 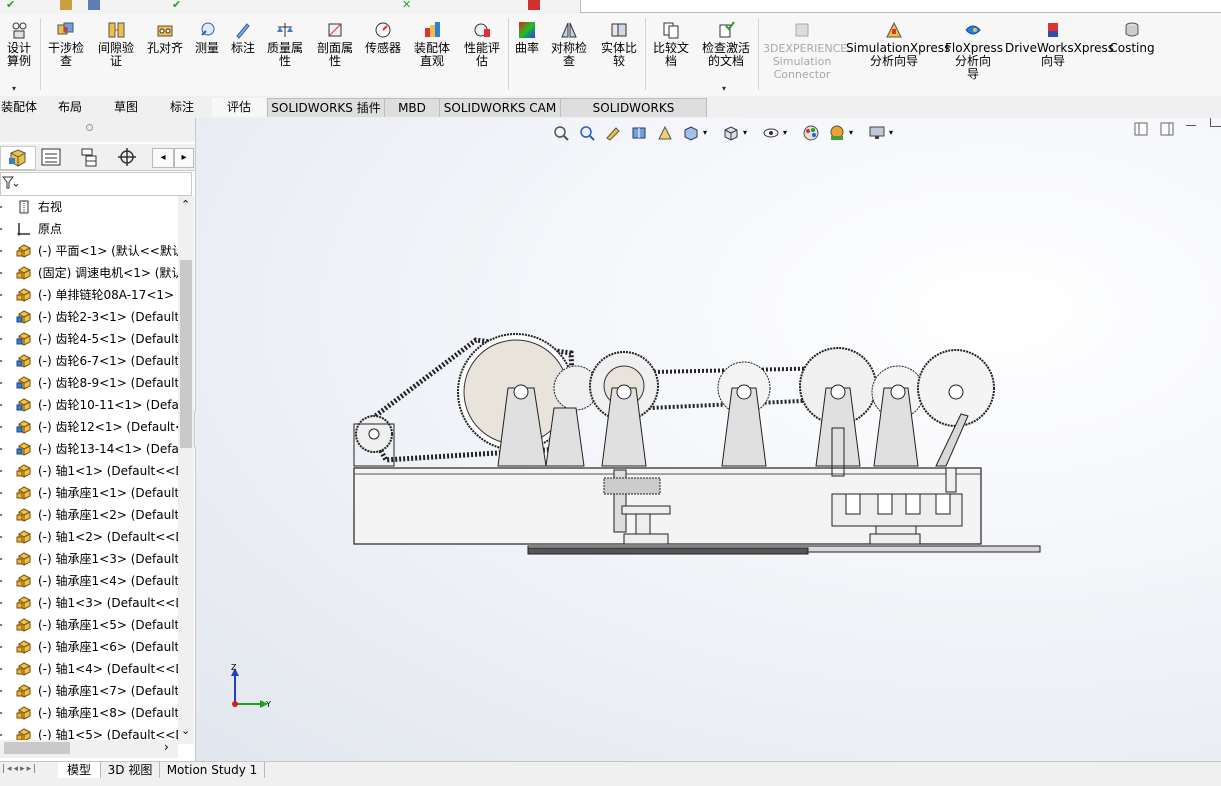 What do you see at coordinates (166, 747) in the screenshot?
I see `scroll-right-icon: ›` at bounding box center [166, 747].